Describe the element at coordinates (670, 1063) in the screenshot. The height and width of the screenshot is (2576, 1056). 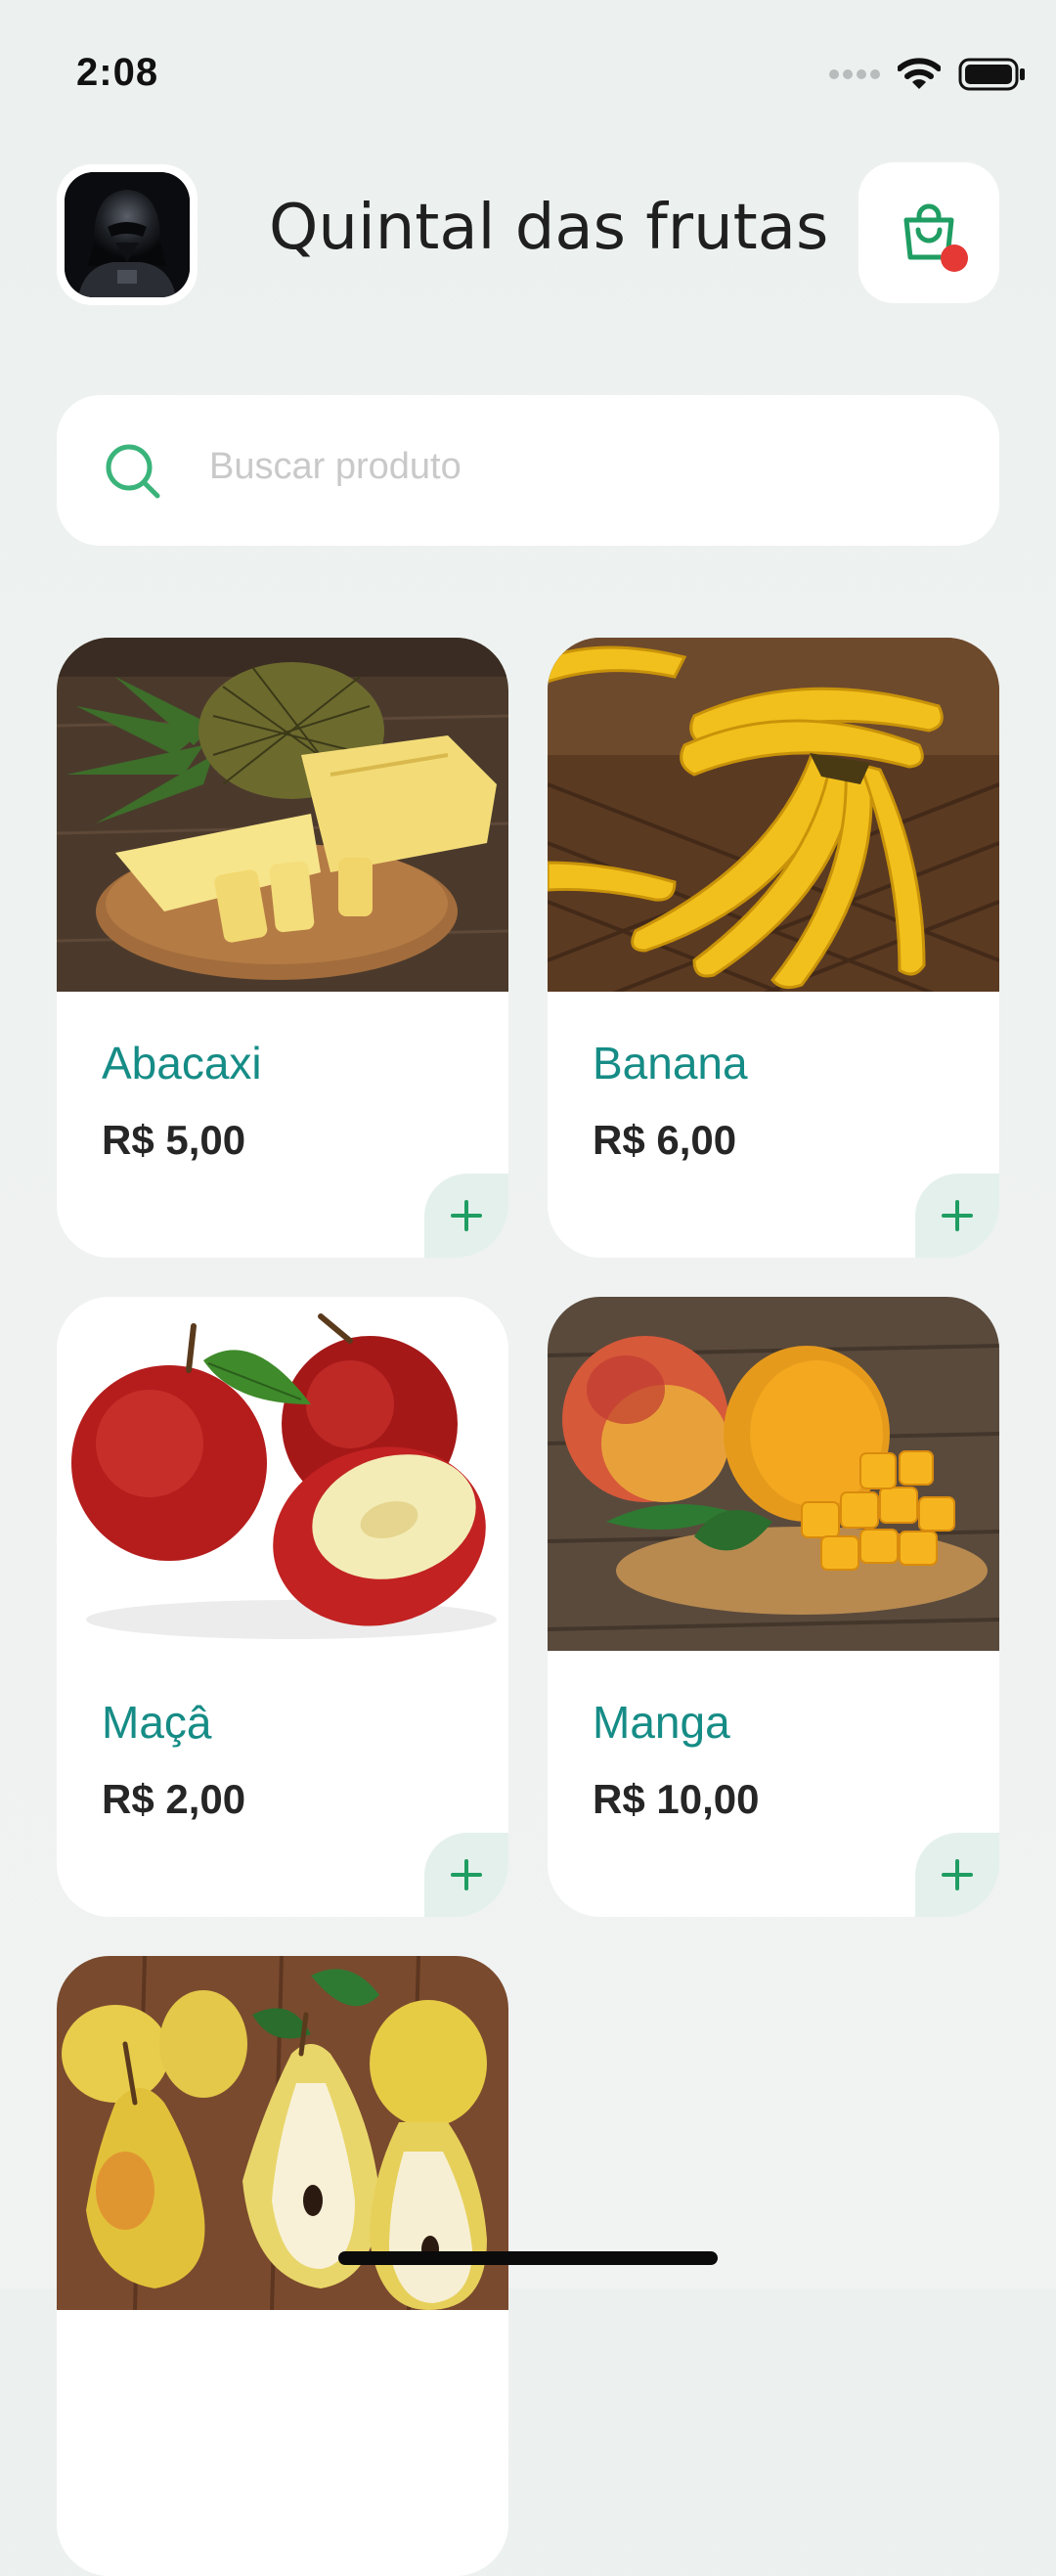
I see `product-name: Banana` at that location.